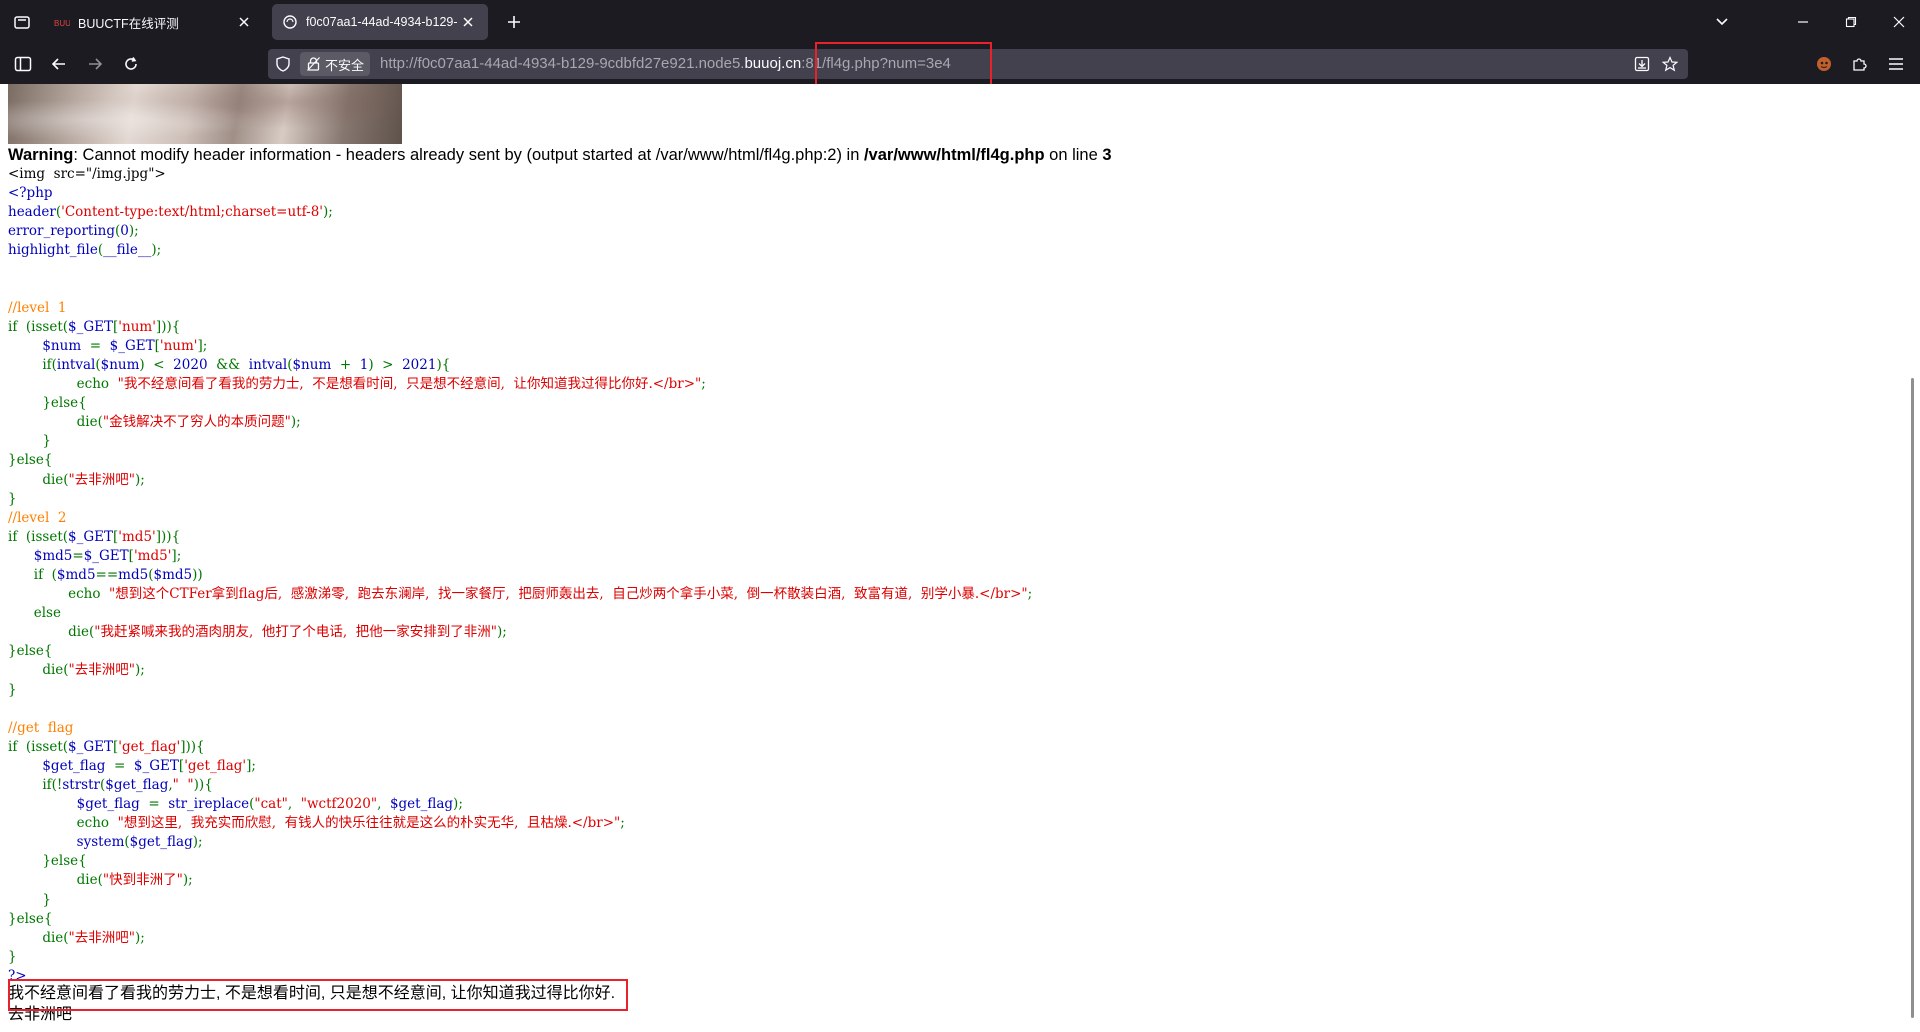 The height and width of the screenshot is (1032, 1920). I want to click on puzzle-icon, so click(1860, 64).